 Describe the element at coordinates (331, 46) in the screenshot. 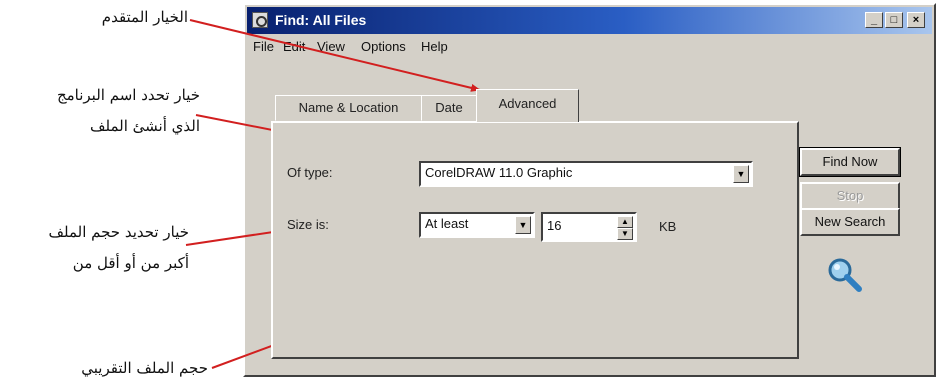

I see `menu-view: View` at that location.